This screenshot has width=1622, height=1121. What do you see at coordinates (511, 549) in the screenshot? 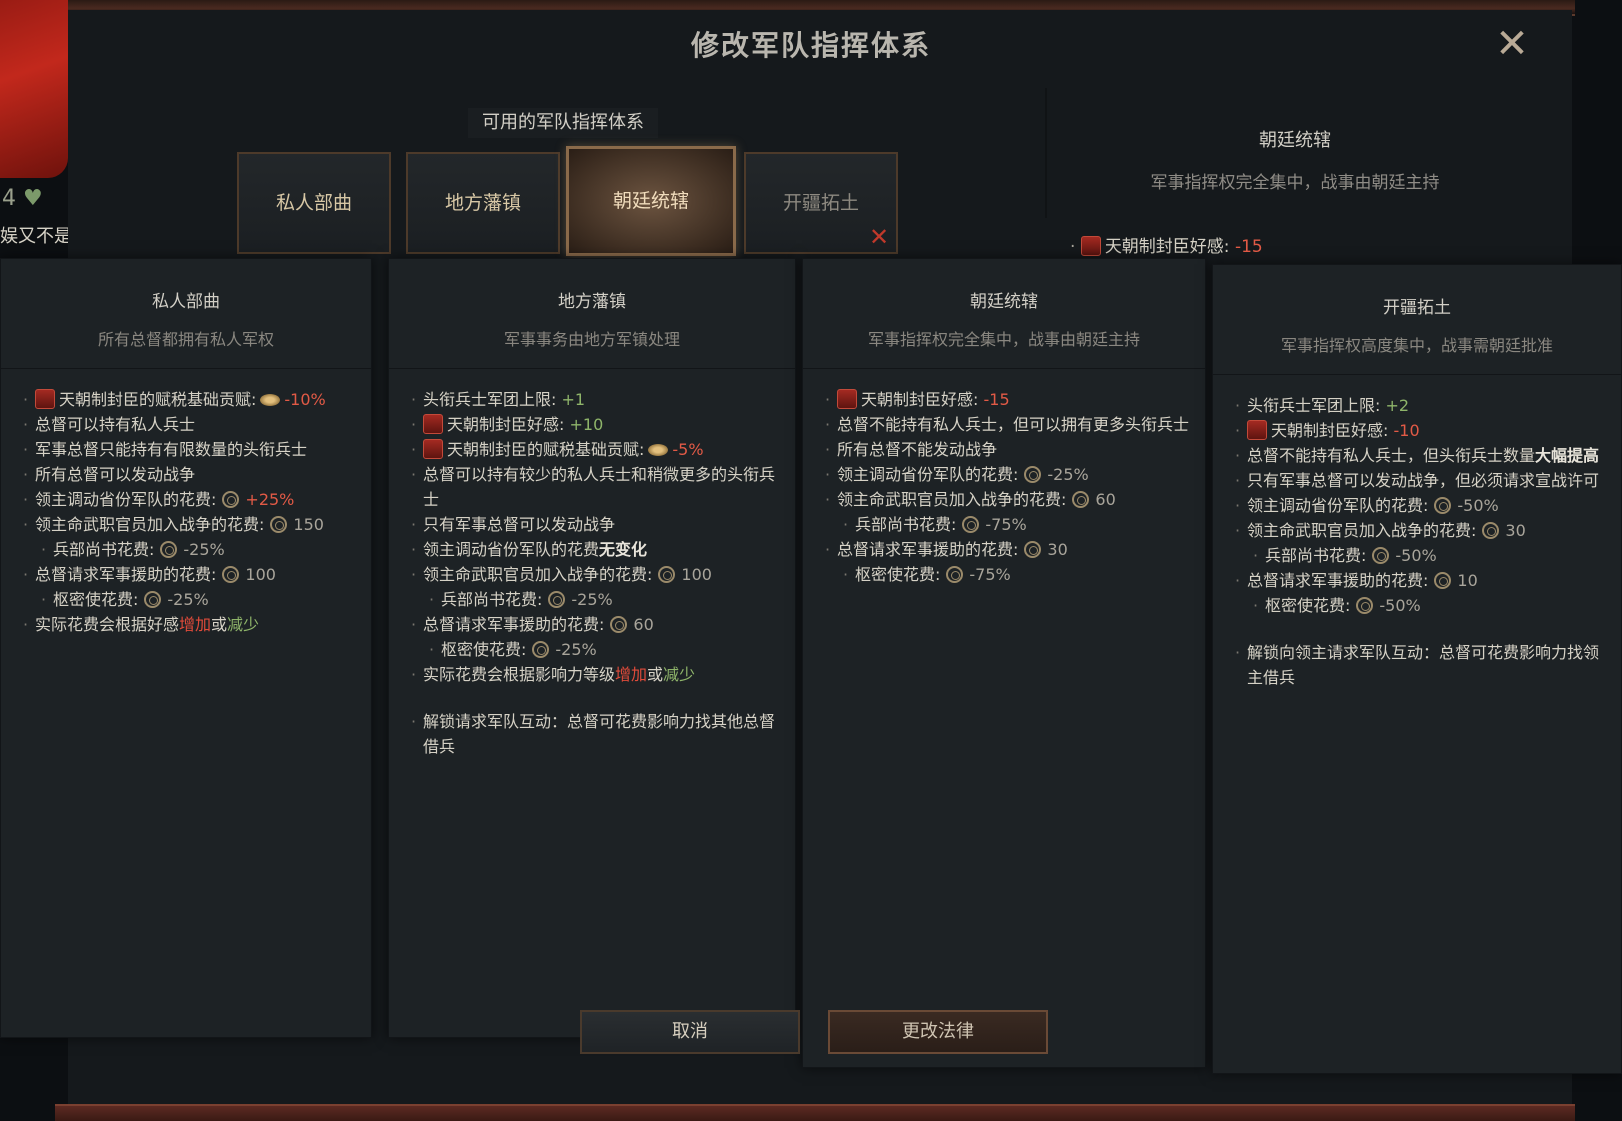
I see `effect-label: 领主调动省份军队的花费` at bounding box center [511, 549].